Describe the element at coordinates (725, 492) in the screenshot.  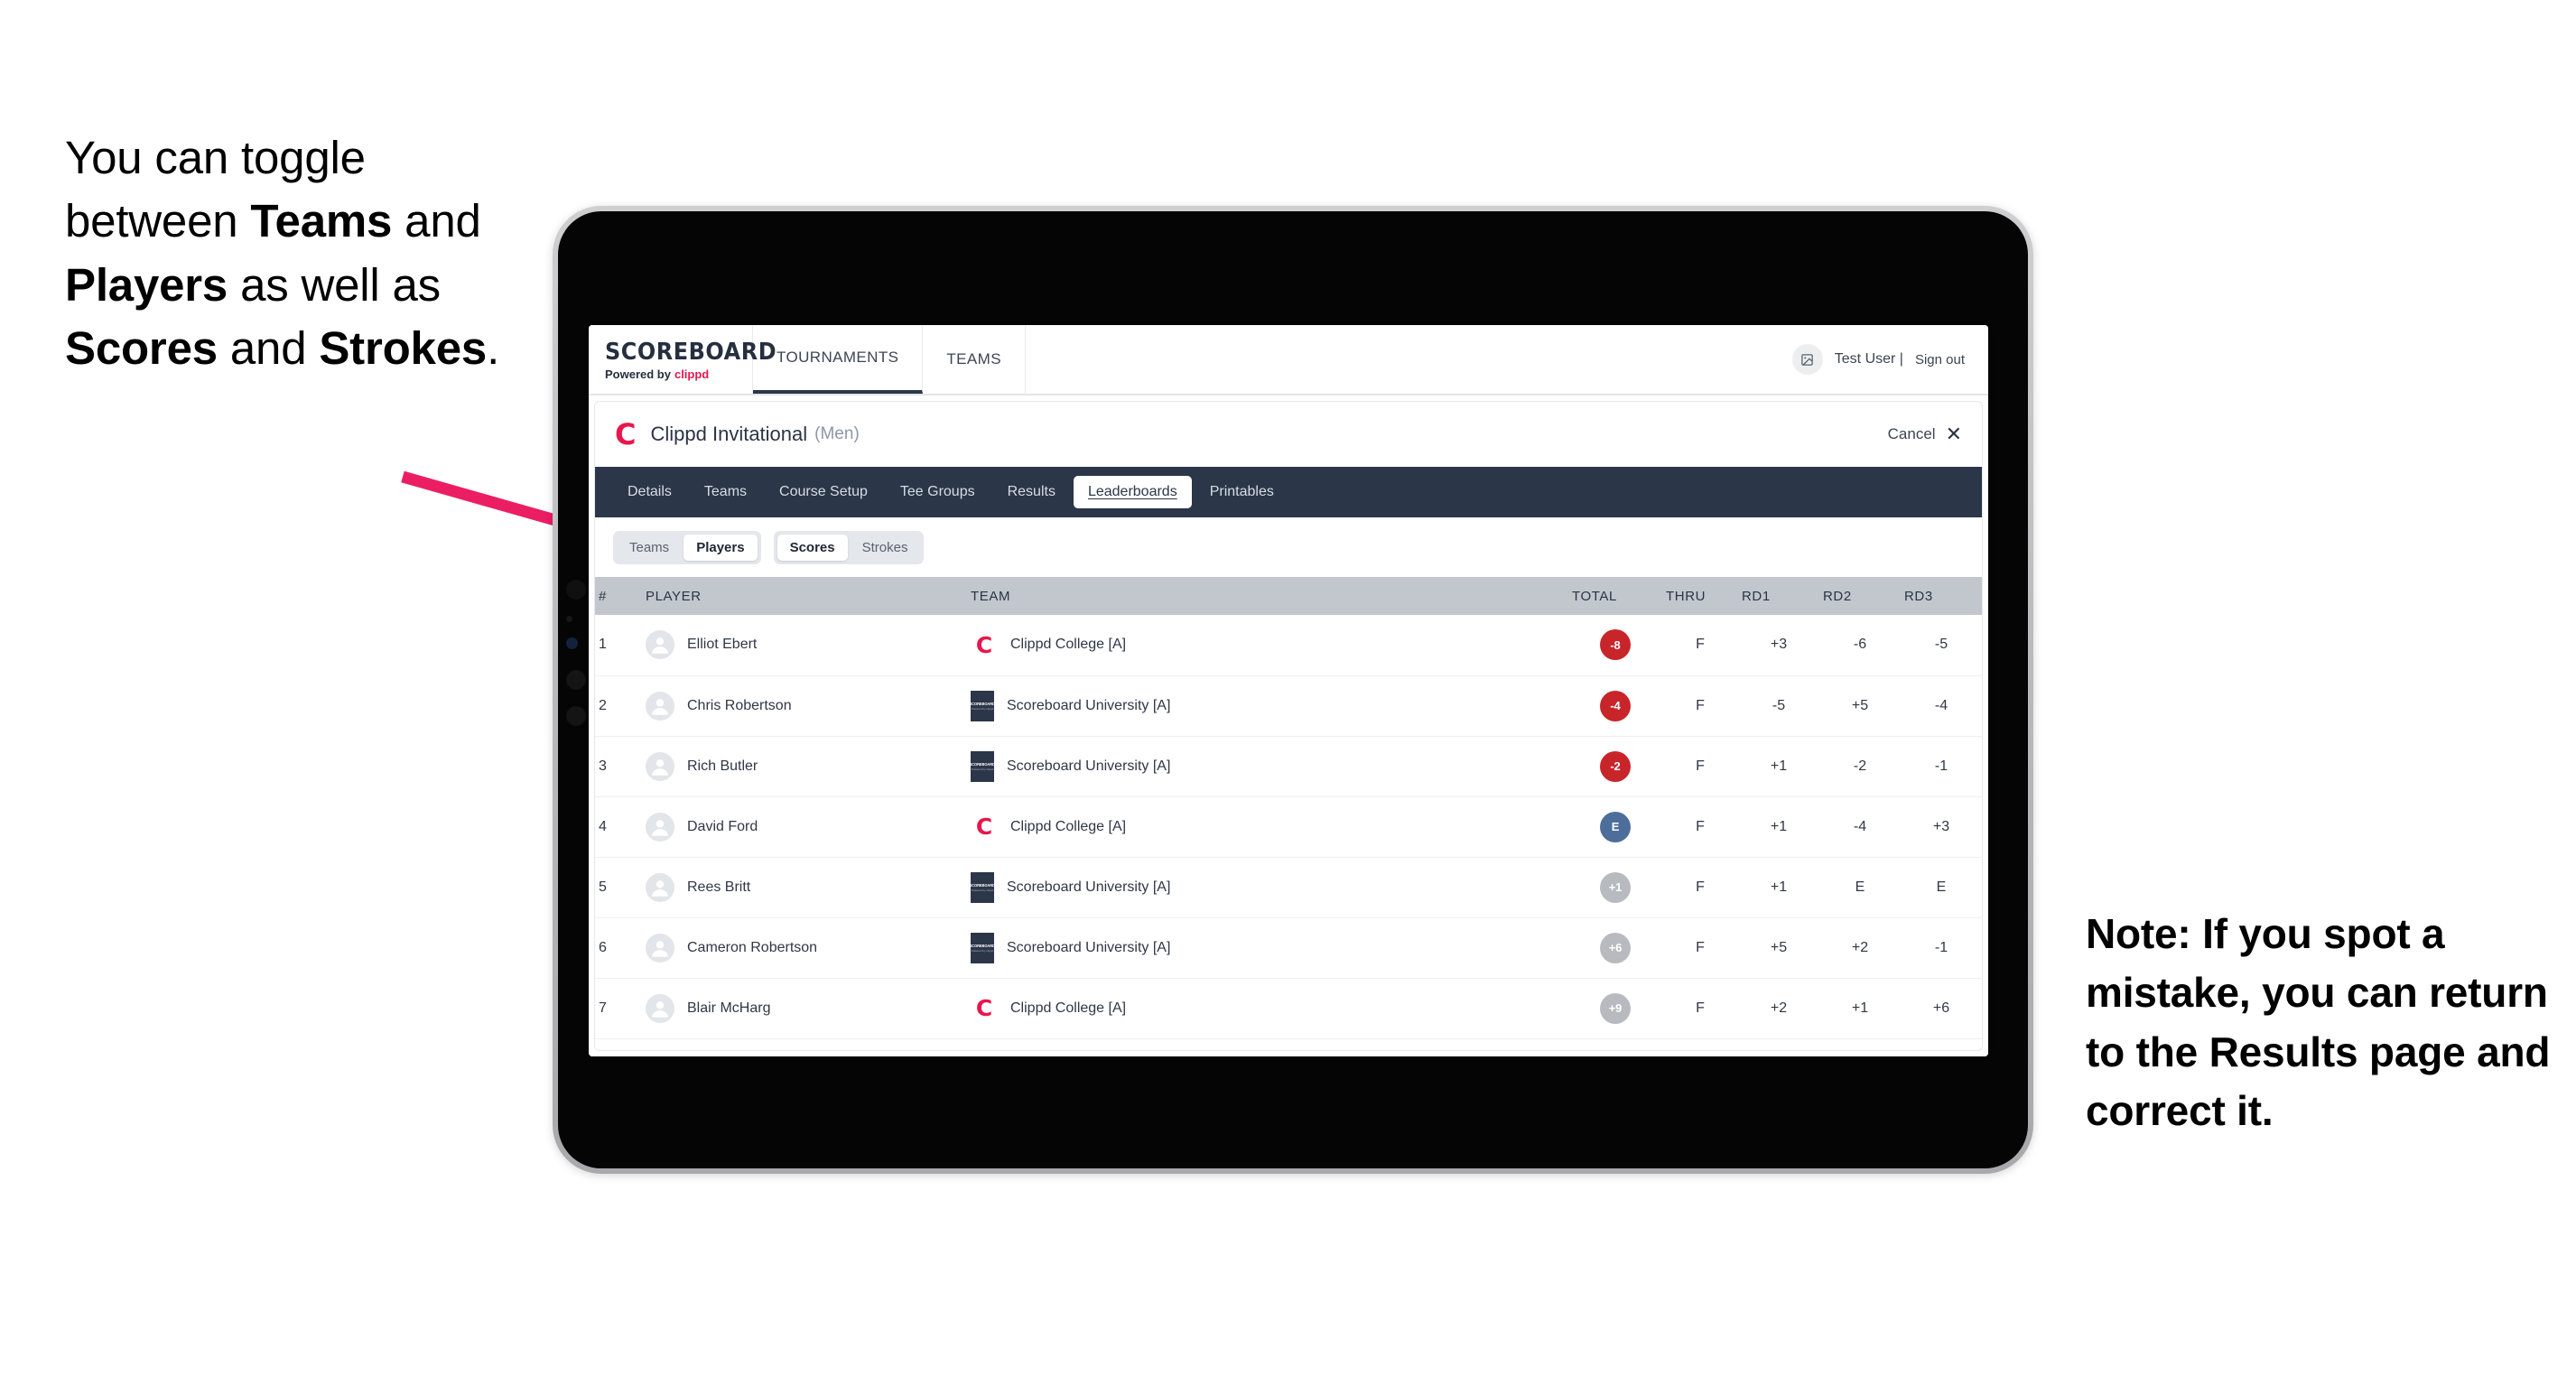
I see `subnav-item-teams: Teams` at that location.